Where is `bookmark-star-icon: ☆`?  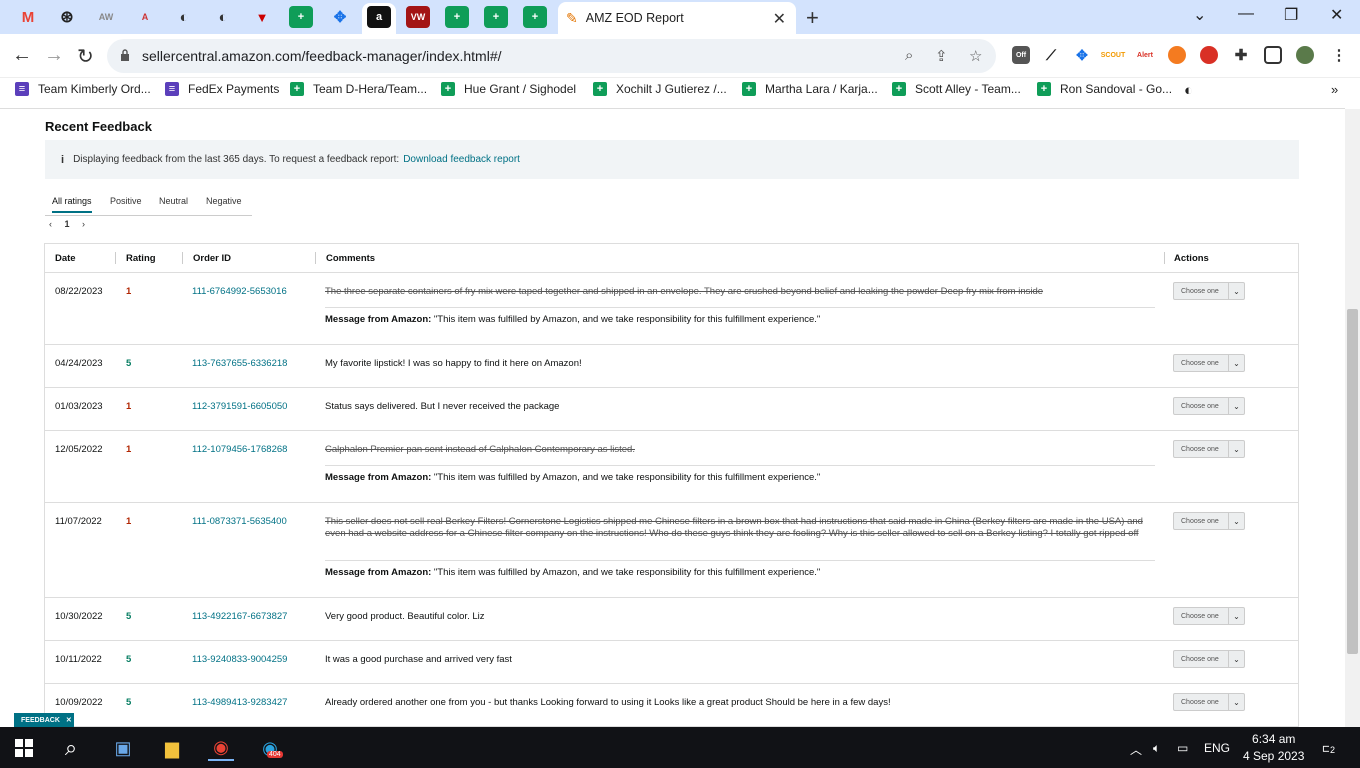
bookmark-star-icon: ☆ is located at coordinates (975, 56).